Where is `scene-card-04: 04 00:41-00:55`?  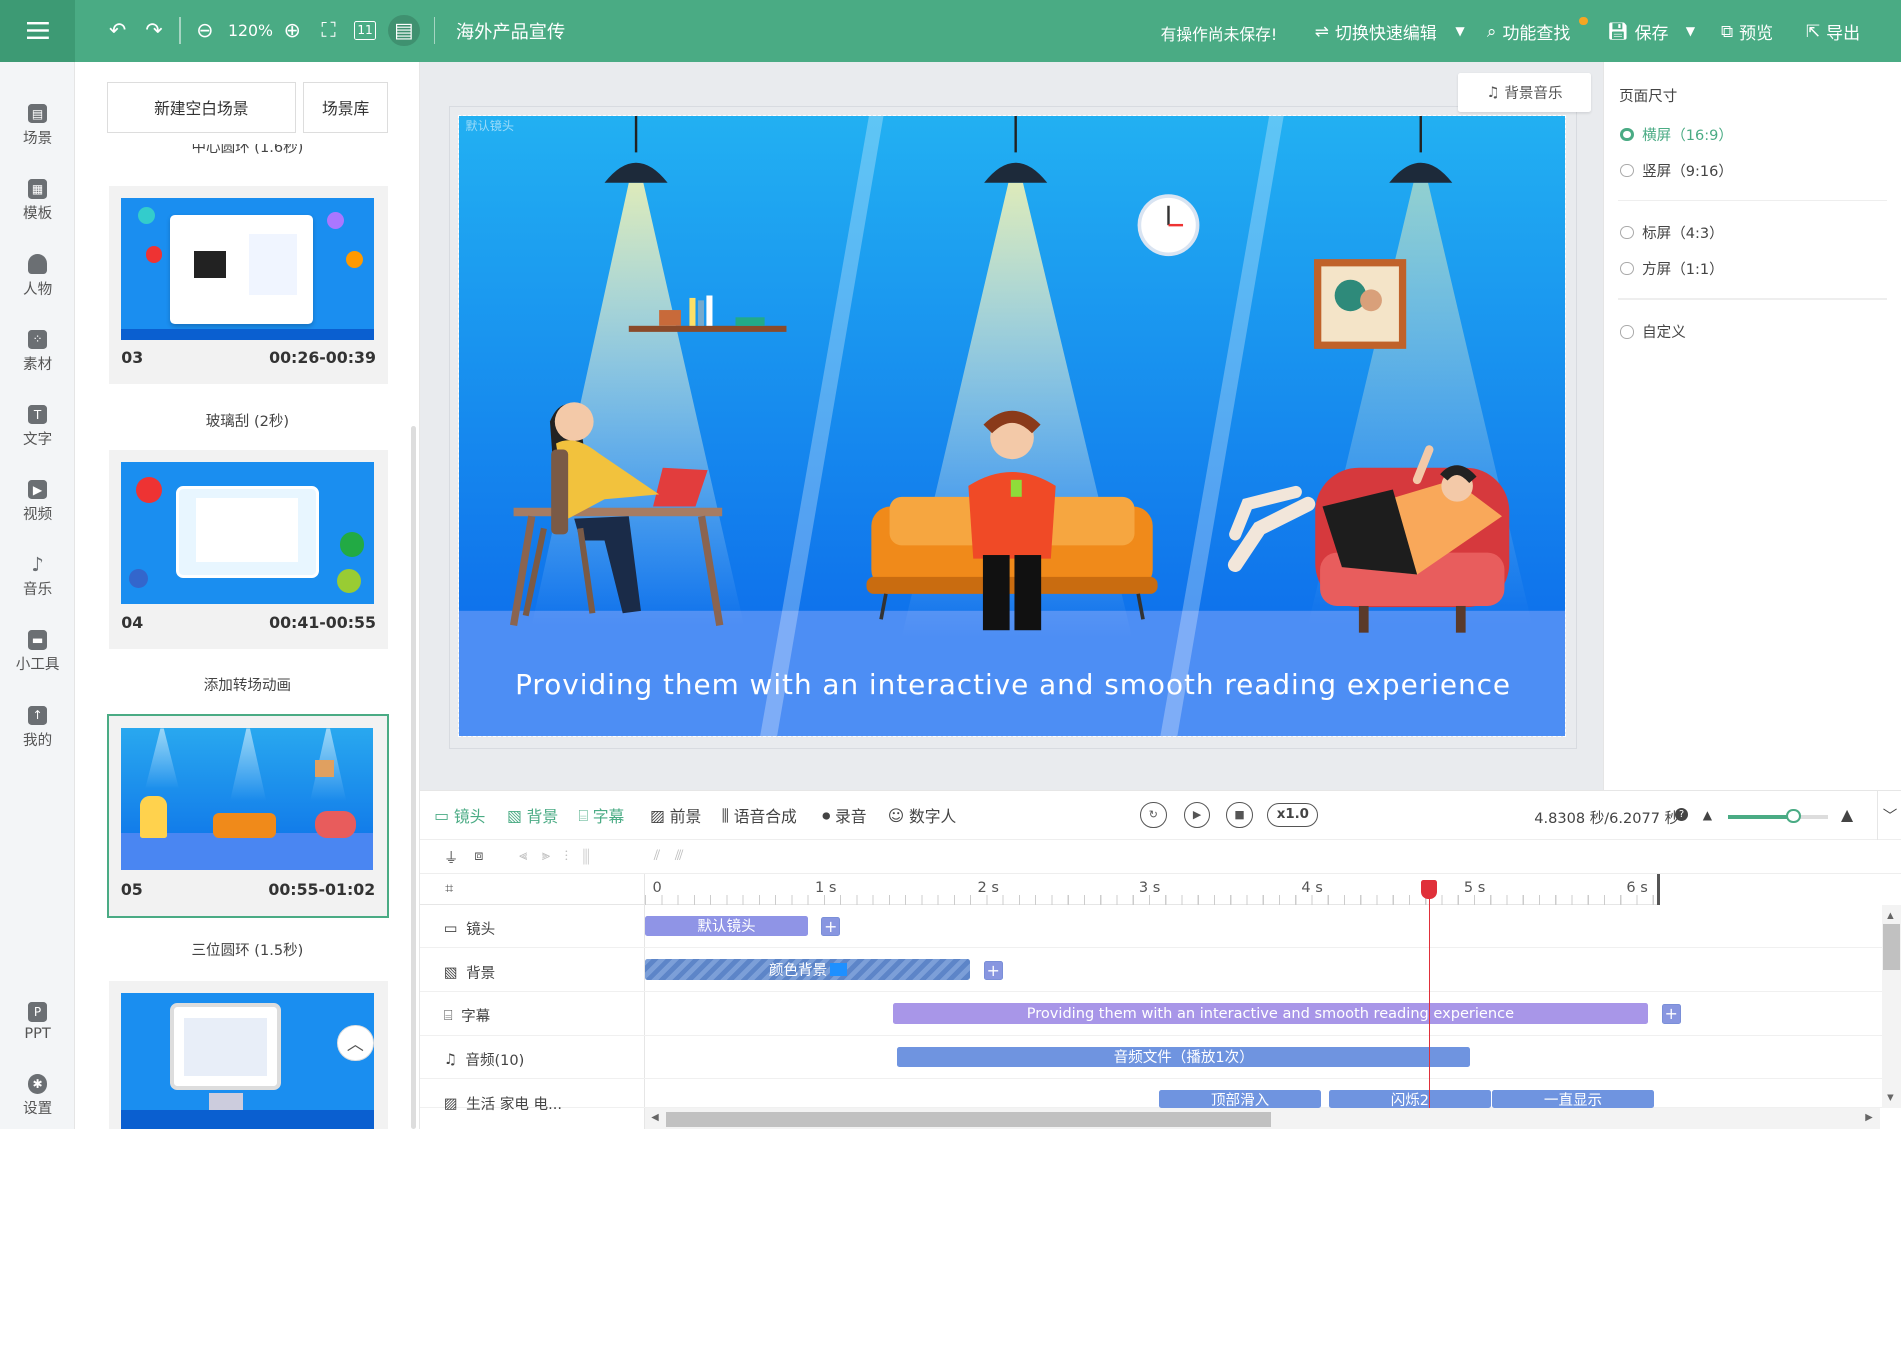 scene-card-04: 04 00:41-00:55 is located at coordinates (249, 549).